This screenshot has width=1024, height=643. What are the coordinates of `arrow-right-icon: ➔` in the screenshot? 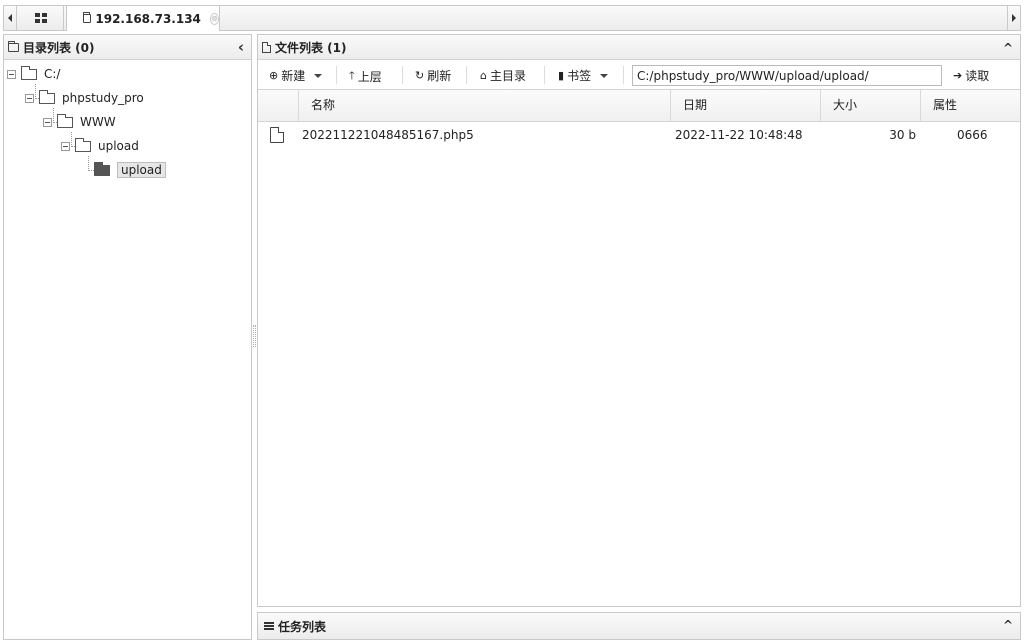 It's located at (958, 75).